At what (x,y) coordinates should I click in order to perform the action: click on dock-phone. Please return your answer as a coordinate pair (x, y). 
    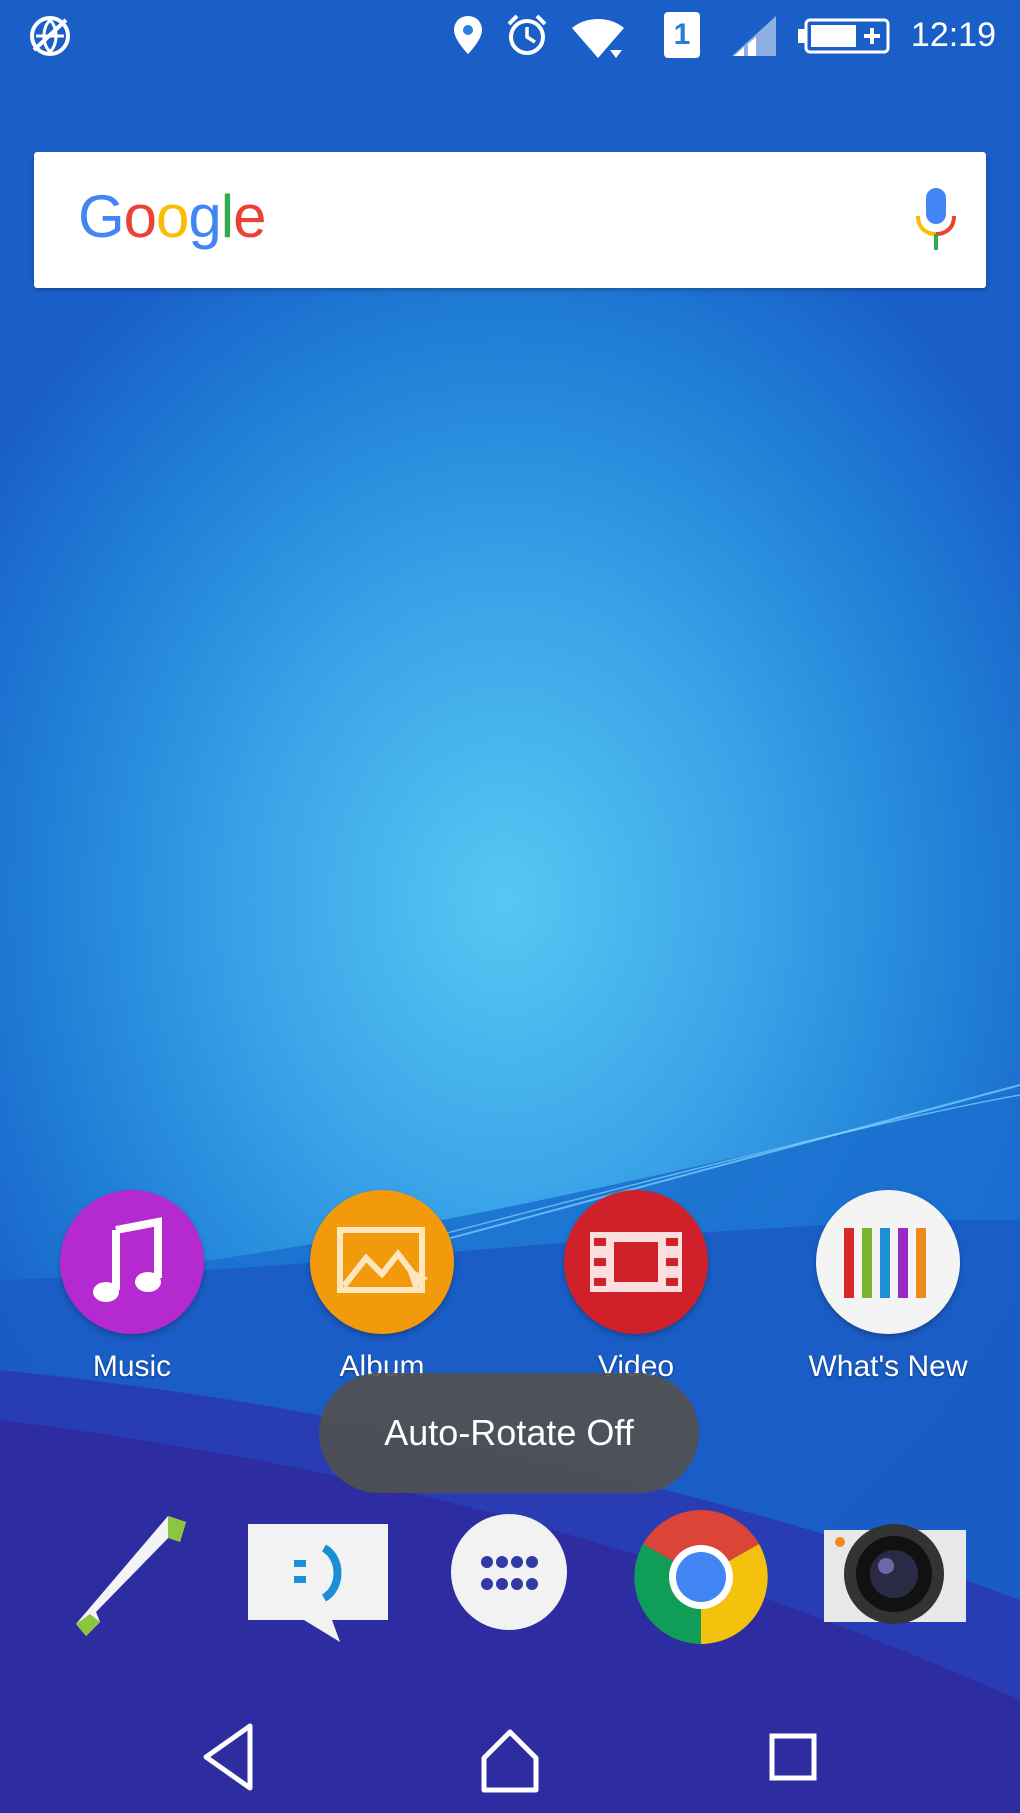
    Looking at the image, I should click on (131, 1577).